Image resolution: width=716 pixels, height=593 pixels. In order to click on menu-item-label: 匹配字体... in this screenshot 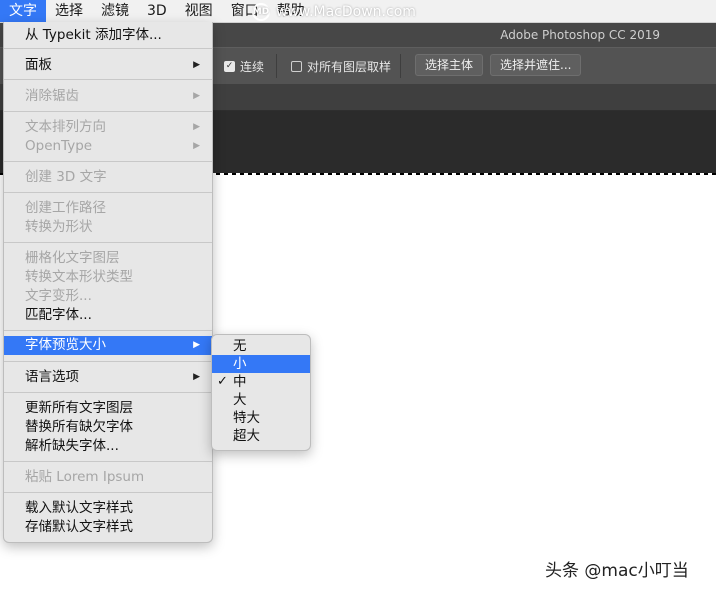, I will do `click(58, 315)`.